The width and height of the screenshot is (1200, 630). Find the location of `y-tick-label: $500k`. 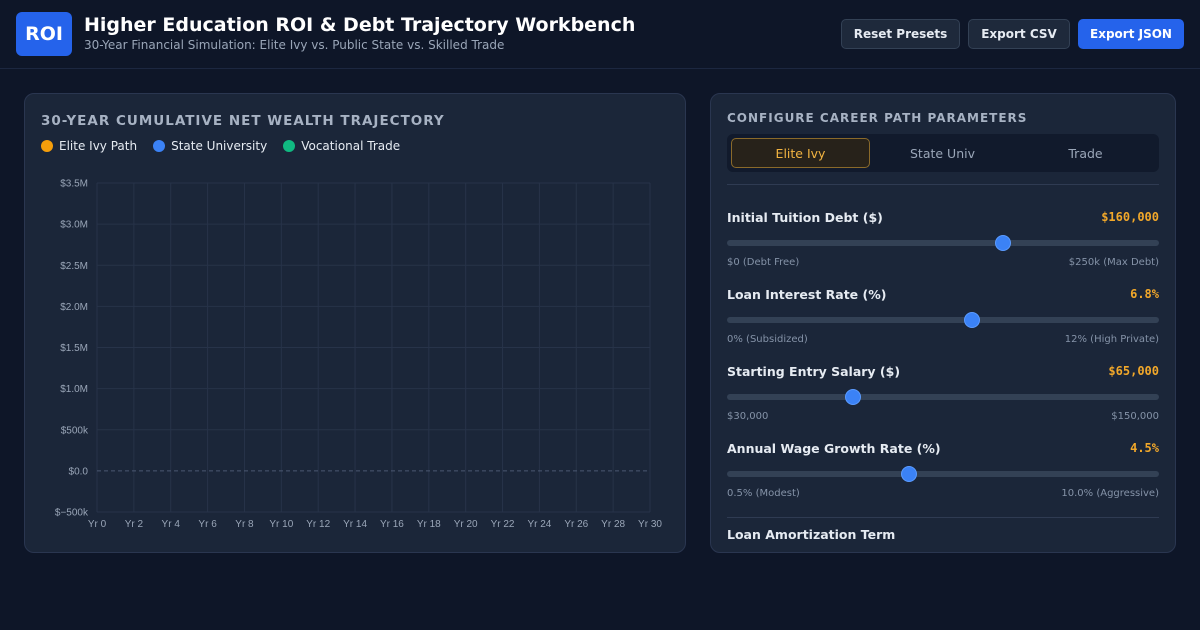

y-tick-label: $500k is located at coordinates (75, 430).